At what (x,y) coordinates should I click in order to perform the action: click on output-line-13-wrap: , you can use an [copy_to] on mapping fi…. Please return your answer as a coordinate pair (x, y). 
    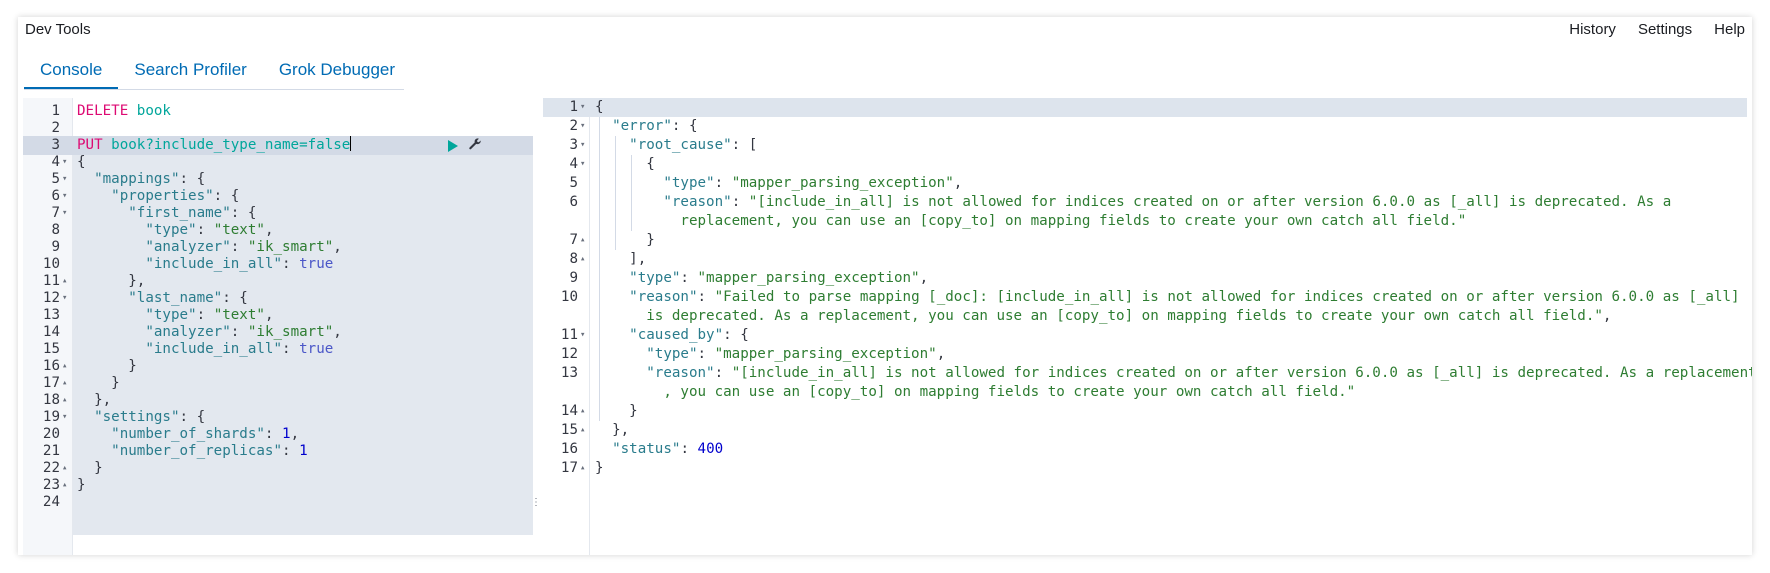
    Looking at the image, I should click on (1009, 392).